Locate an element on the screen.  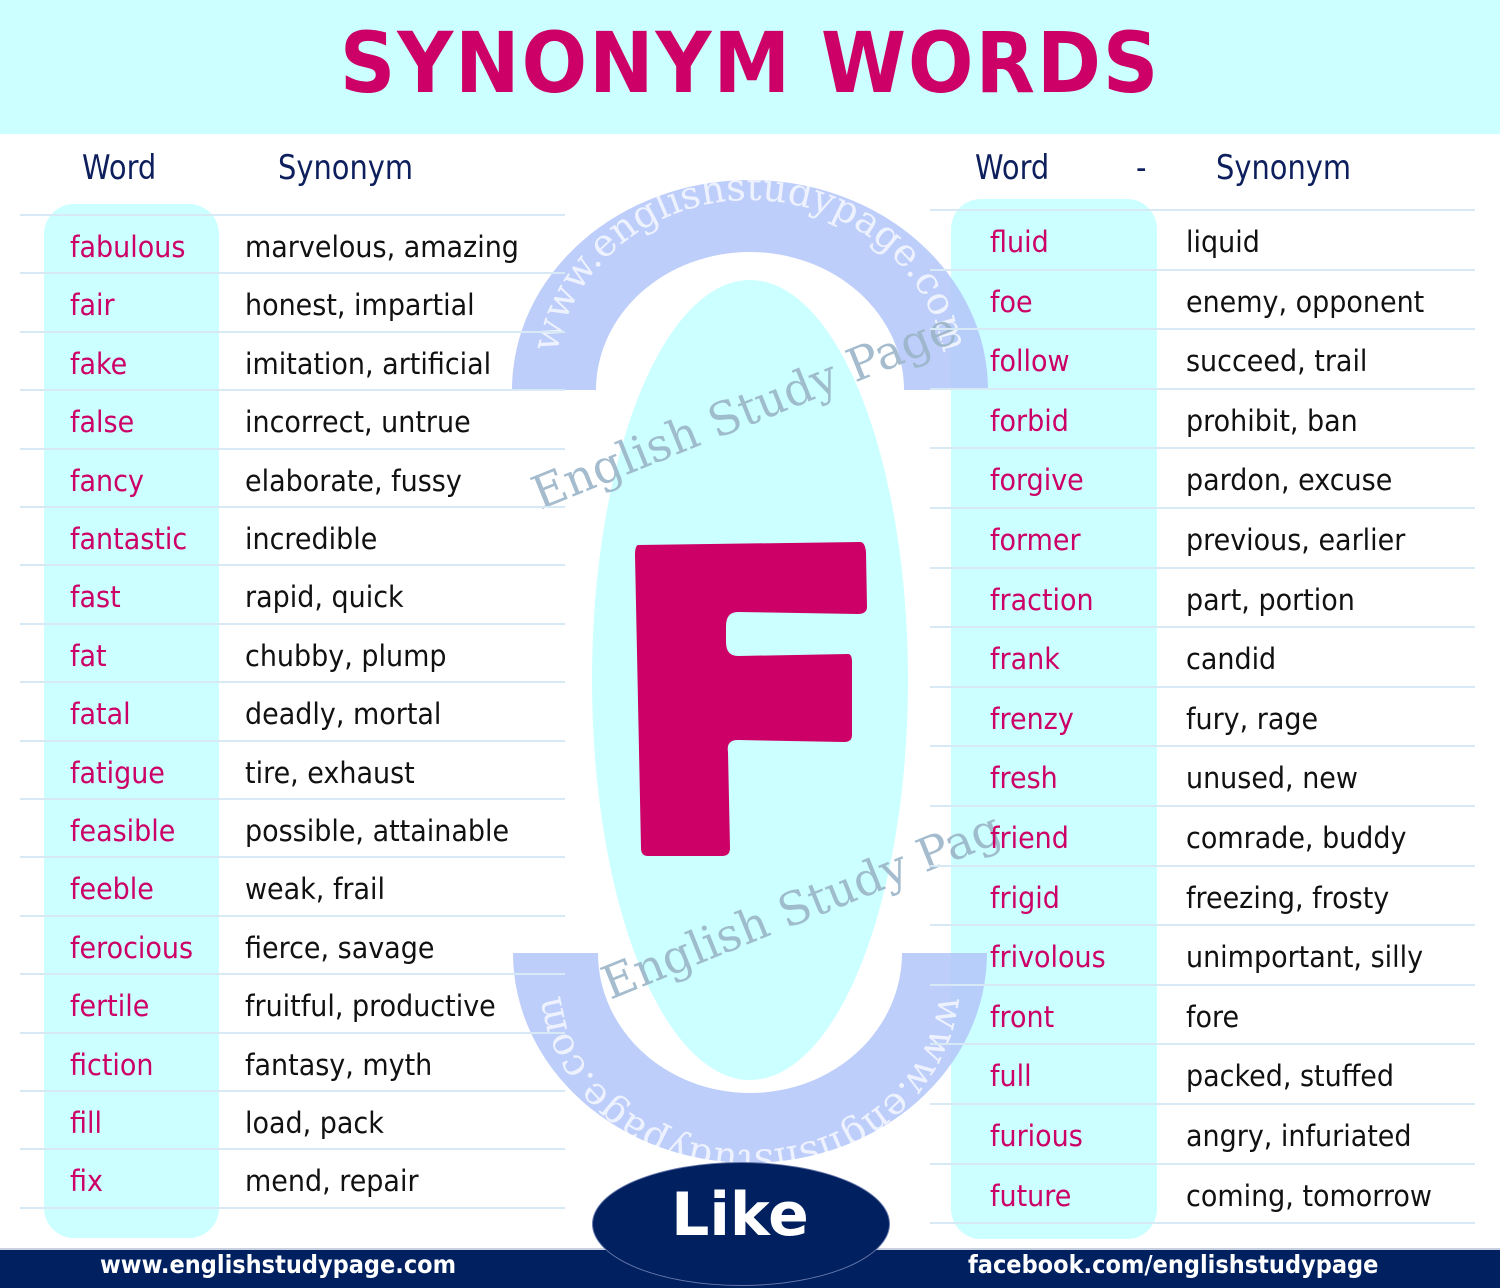
synonym-cell: deadly, mortal is located at coordinates (343, 714).